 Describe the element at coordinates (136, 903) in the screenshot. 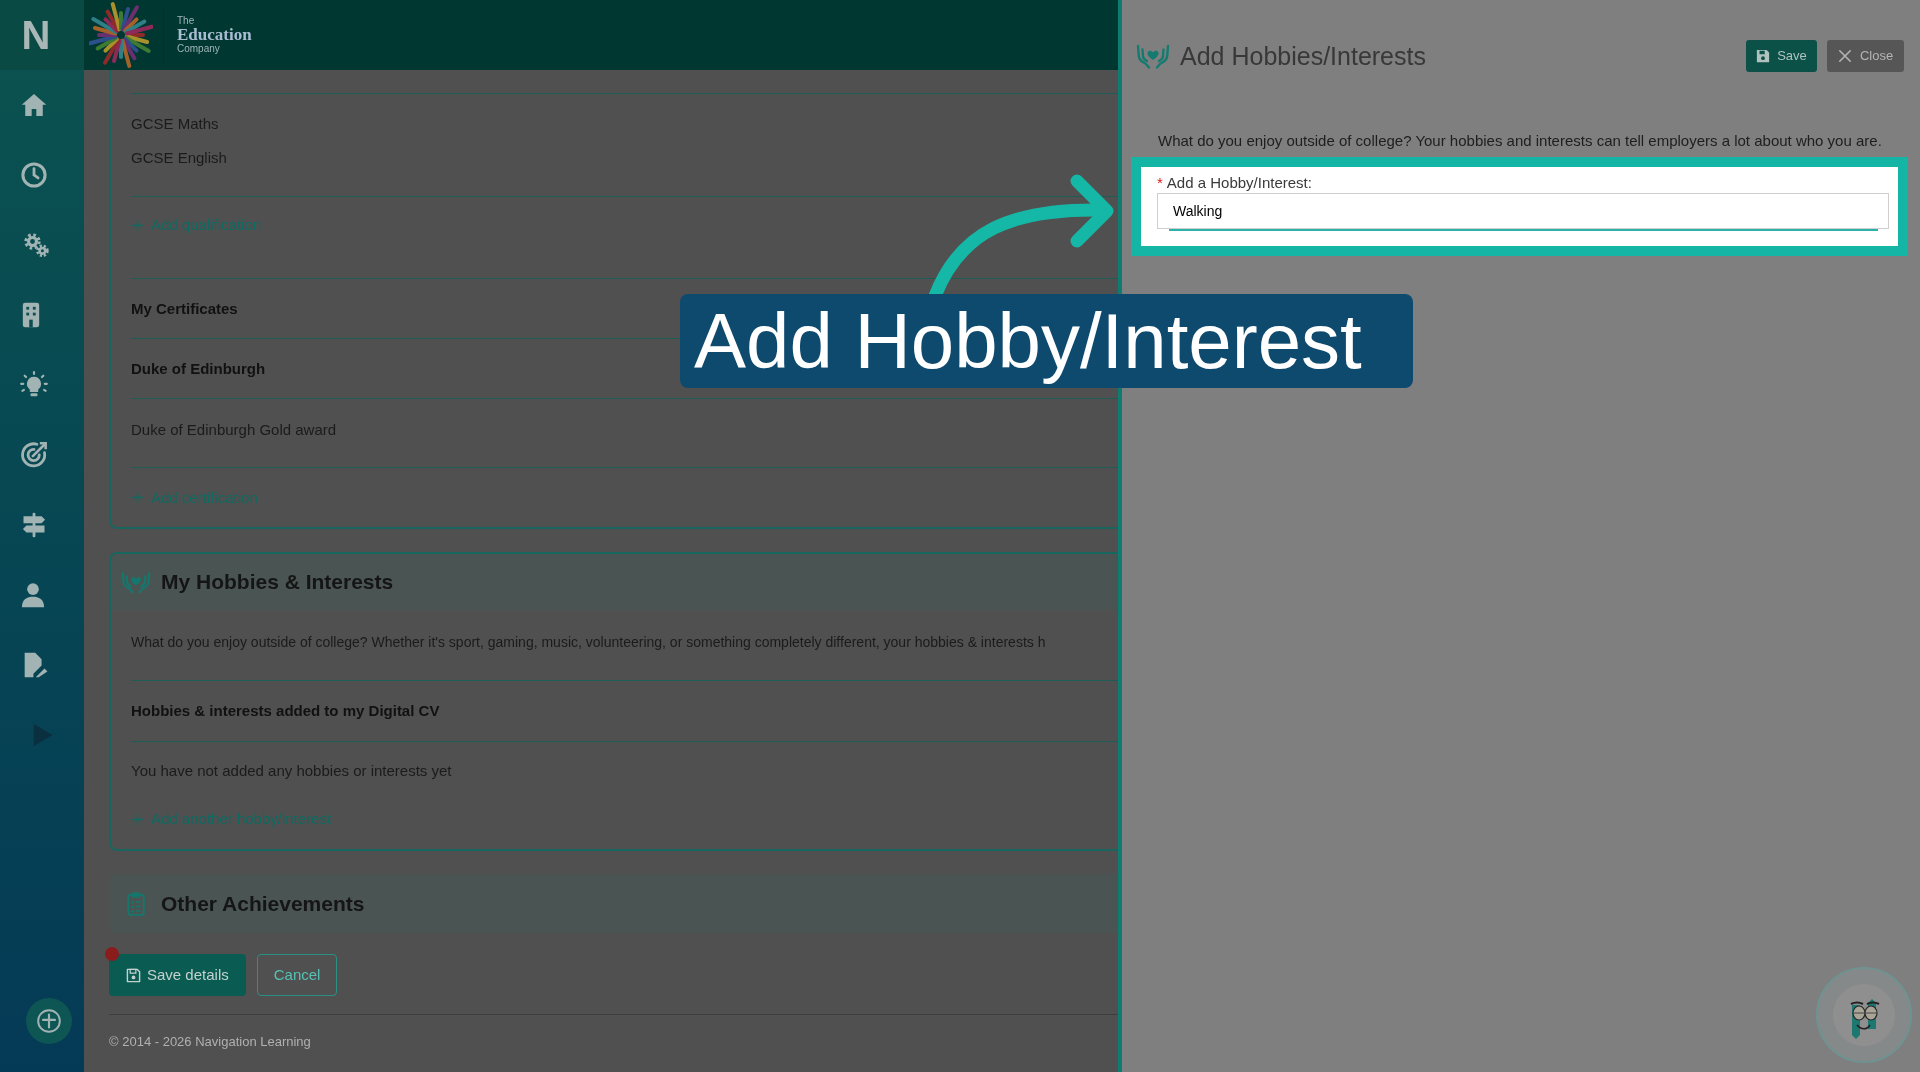

I see `clipboard-list-icon` at that location.